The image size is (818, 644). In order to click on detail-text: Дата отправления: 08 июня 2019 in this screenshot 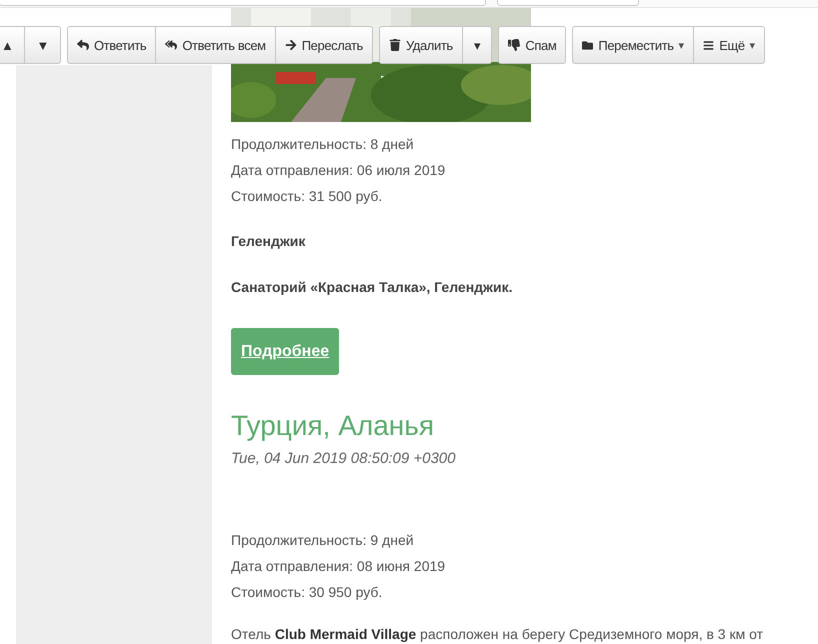, I will do `click(338, 566)`.